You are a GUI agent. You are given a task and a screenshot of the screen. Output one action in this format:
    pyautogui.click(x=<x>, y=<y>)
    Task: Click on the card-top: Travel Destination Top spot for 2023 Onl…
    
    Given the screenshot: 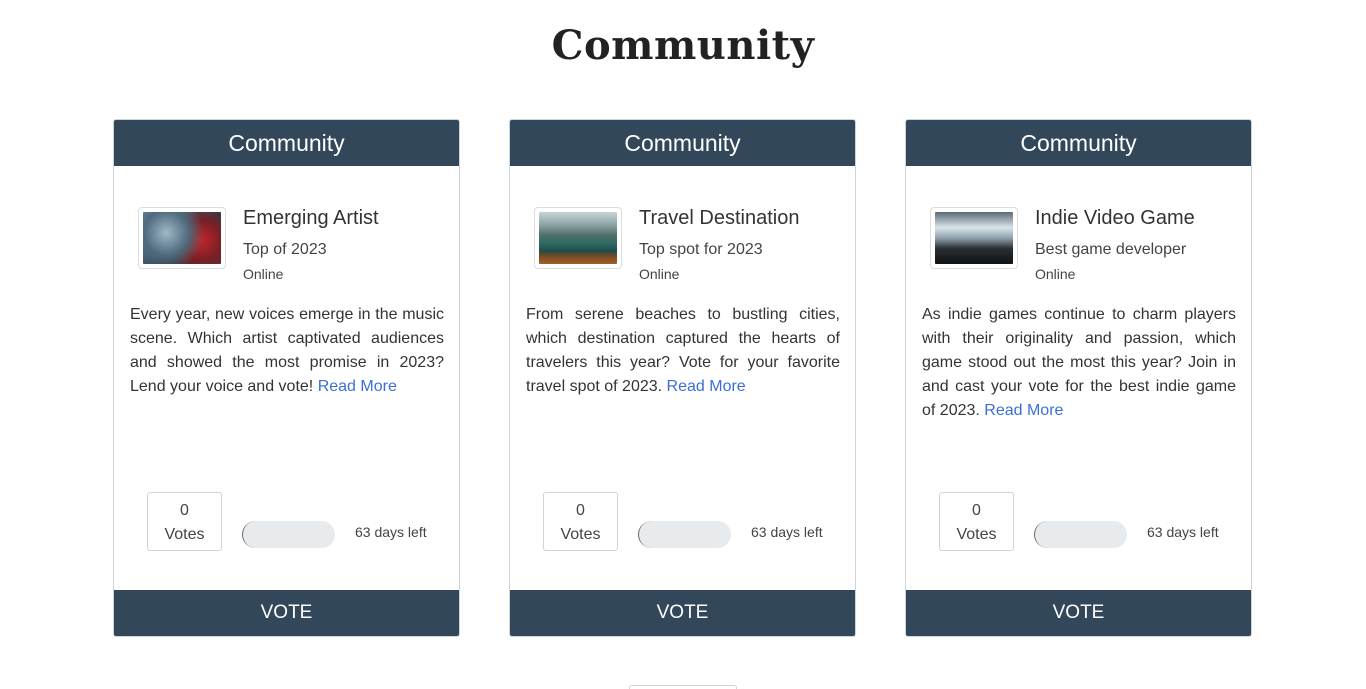 What is the action you would take?
    pyautogui.click(x=684, y=247)
    